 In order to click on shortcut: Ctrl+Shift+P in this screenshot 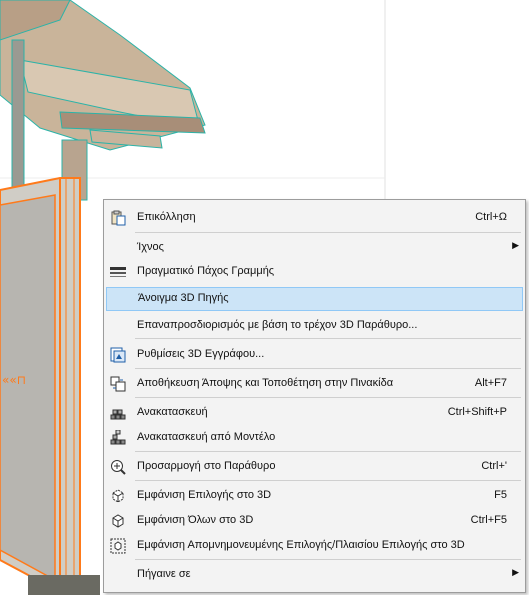, I will do `click(477, 412)`.